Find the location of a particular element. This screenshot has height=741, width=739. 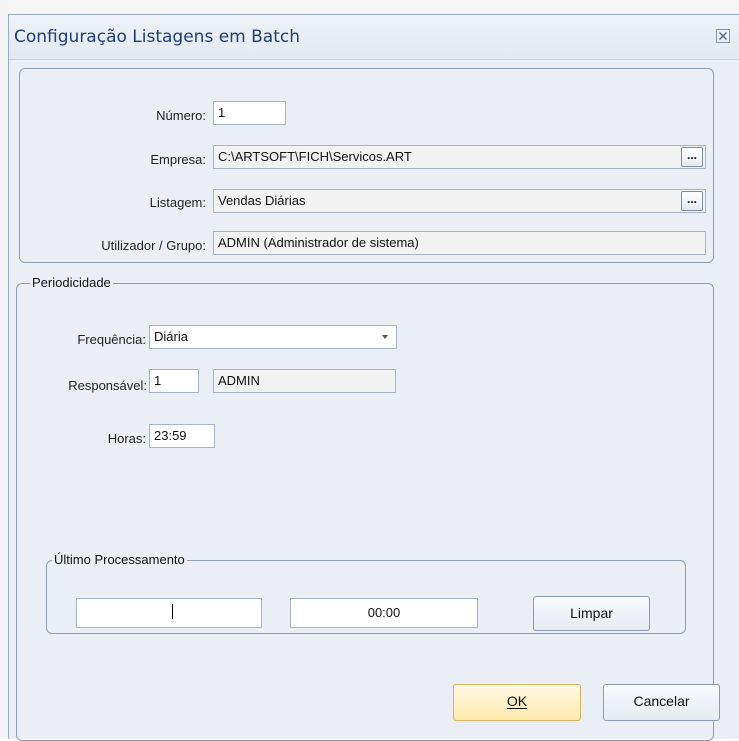

background-strip-left is located at coordinates (4, 369).